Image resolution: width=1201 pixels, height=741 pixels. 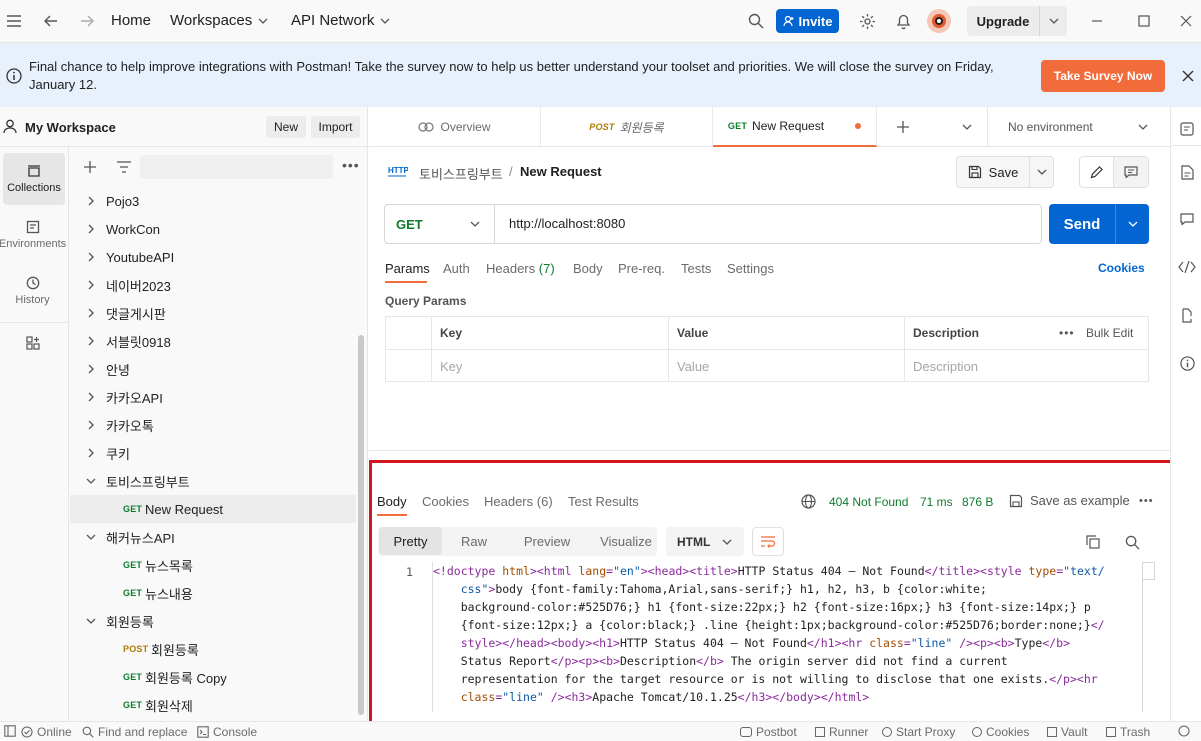 I want to click on value-input: Value, so click(x=787, y=366).